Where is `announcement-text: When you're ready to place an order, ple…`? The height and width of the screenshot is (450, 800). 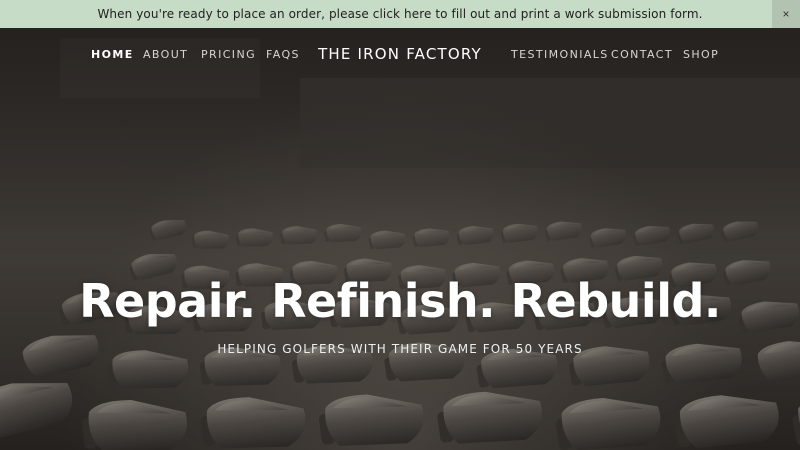
announcement-text: When you're ready to place an order, ple… is located at coordinates (399, 14).